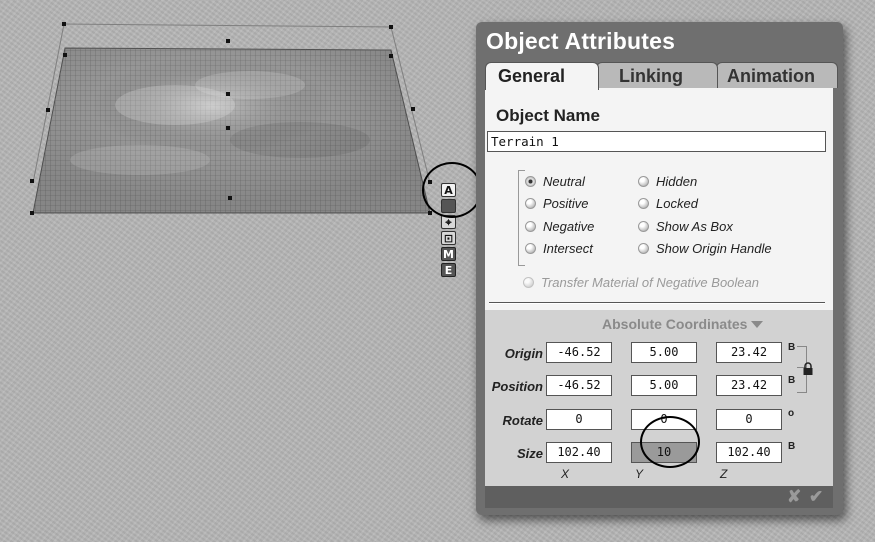 This screenshot has height=542, width=875. What do you see at coordinates (542, 76) in the screenshot?
I see `tab-general: General` at bounding box center [542, 76].